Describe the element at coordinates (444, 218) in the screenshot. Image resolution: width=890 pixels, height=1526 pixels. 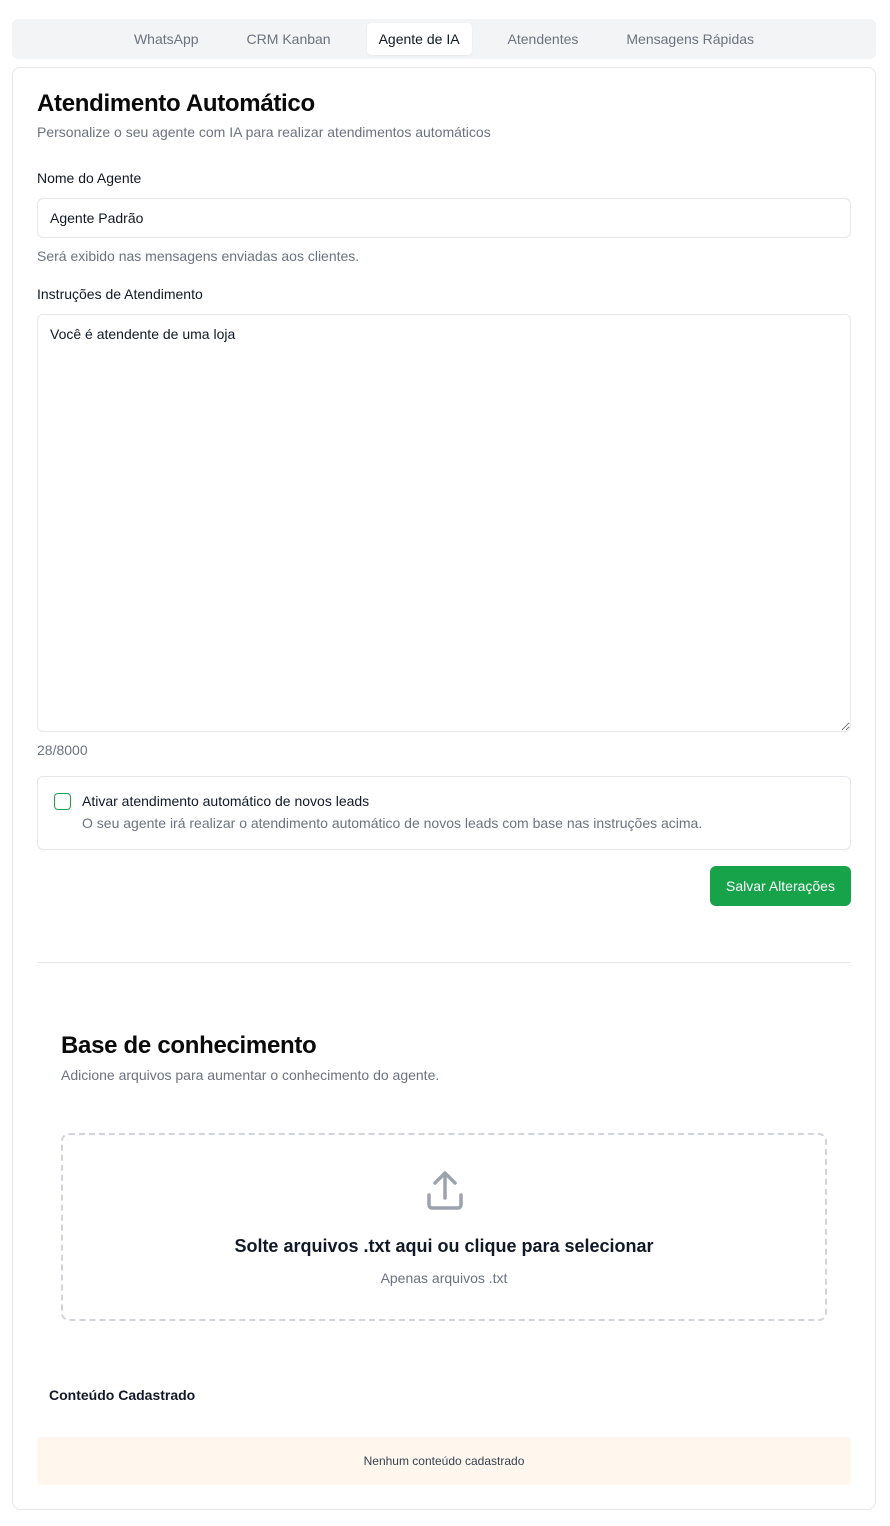
I see `agent-name-input` at that location.